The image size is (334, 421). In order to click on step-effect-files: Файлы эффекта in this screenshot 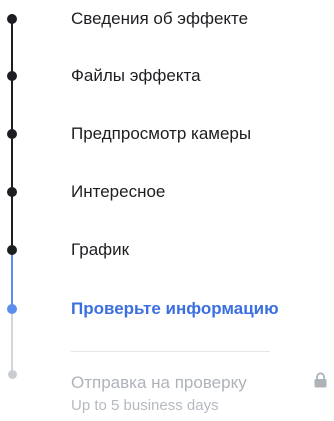, I will do `click(167, 84)`.